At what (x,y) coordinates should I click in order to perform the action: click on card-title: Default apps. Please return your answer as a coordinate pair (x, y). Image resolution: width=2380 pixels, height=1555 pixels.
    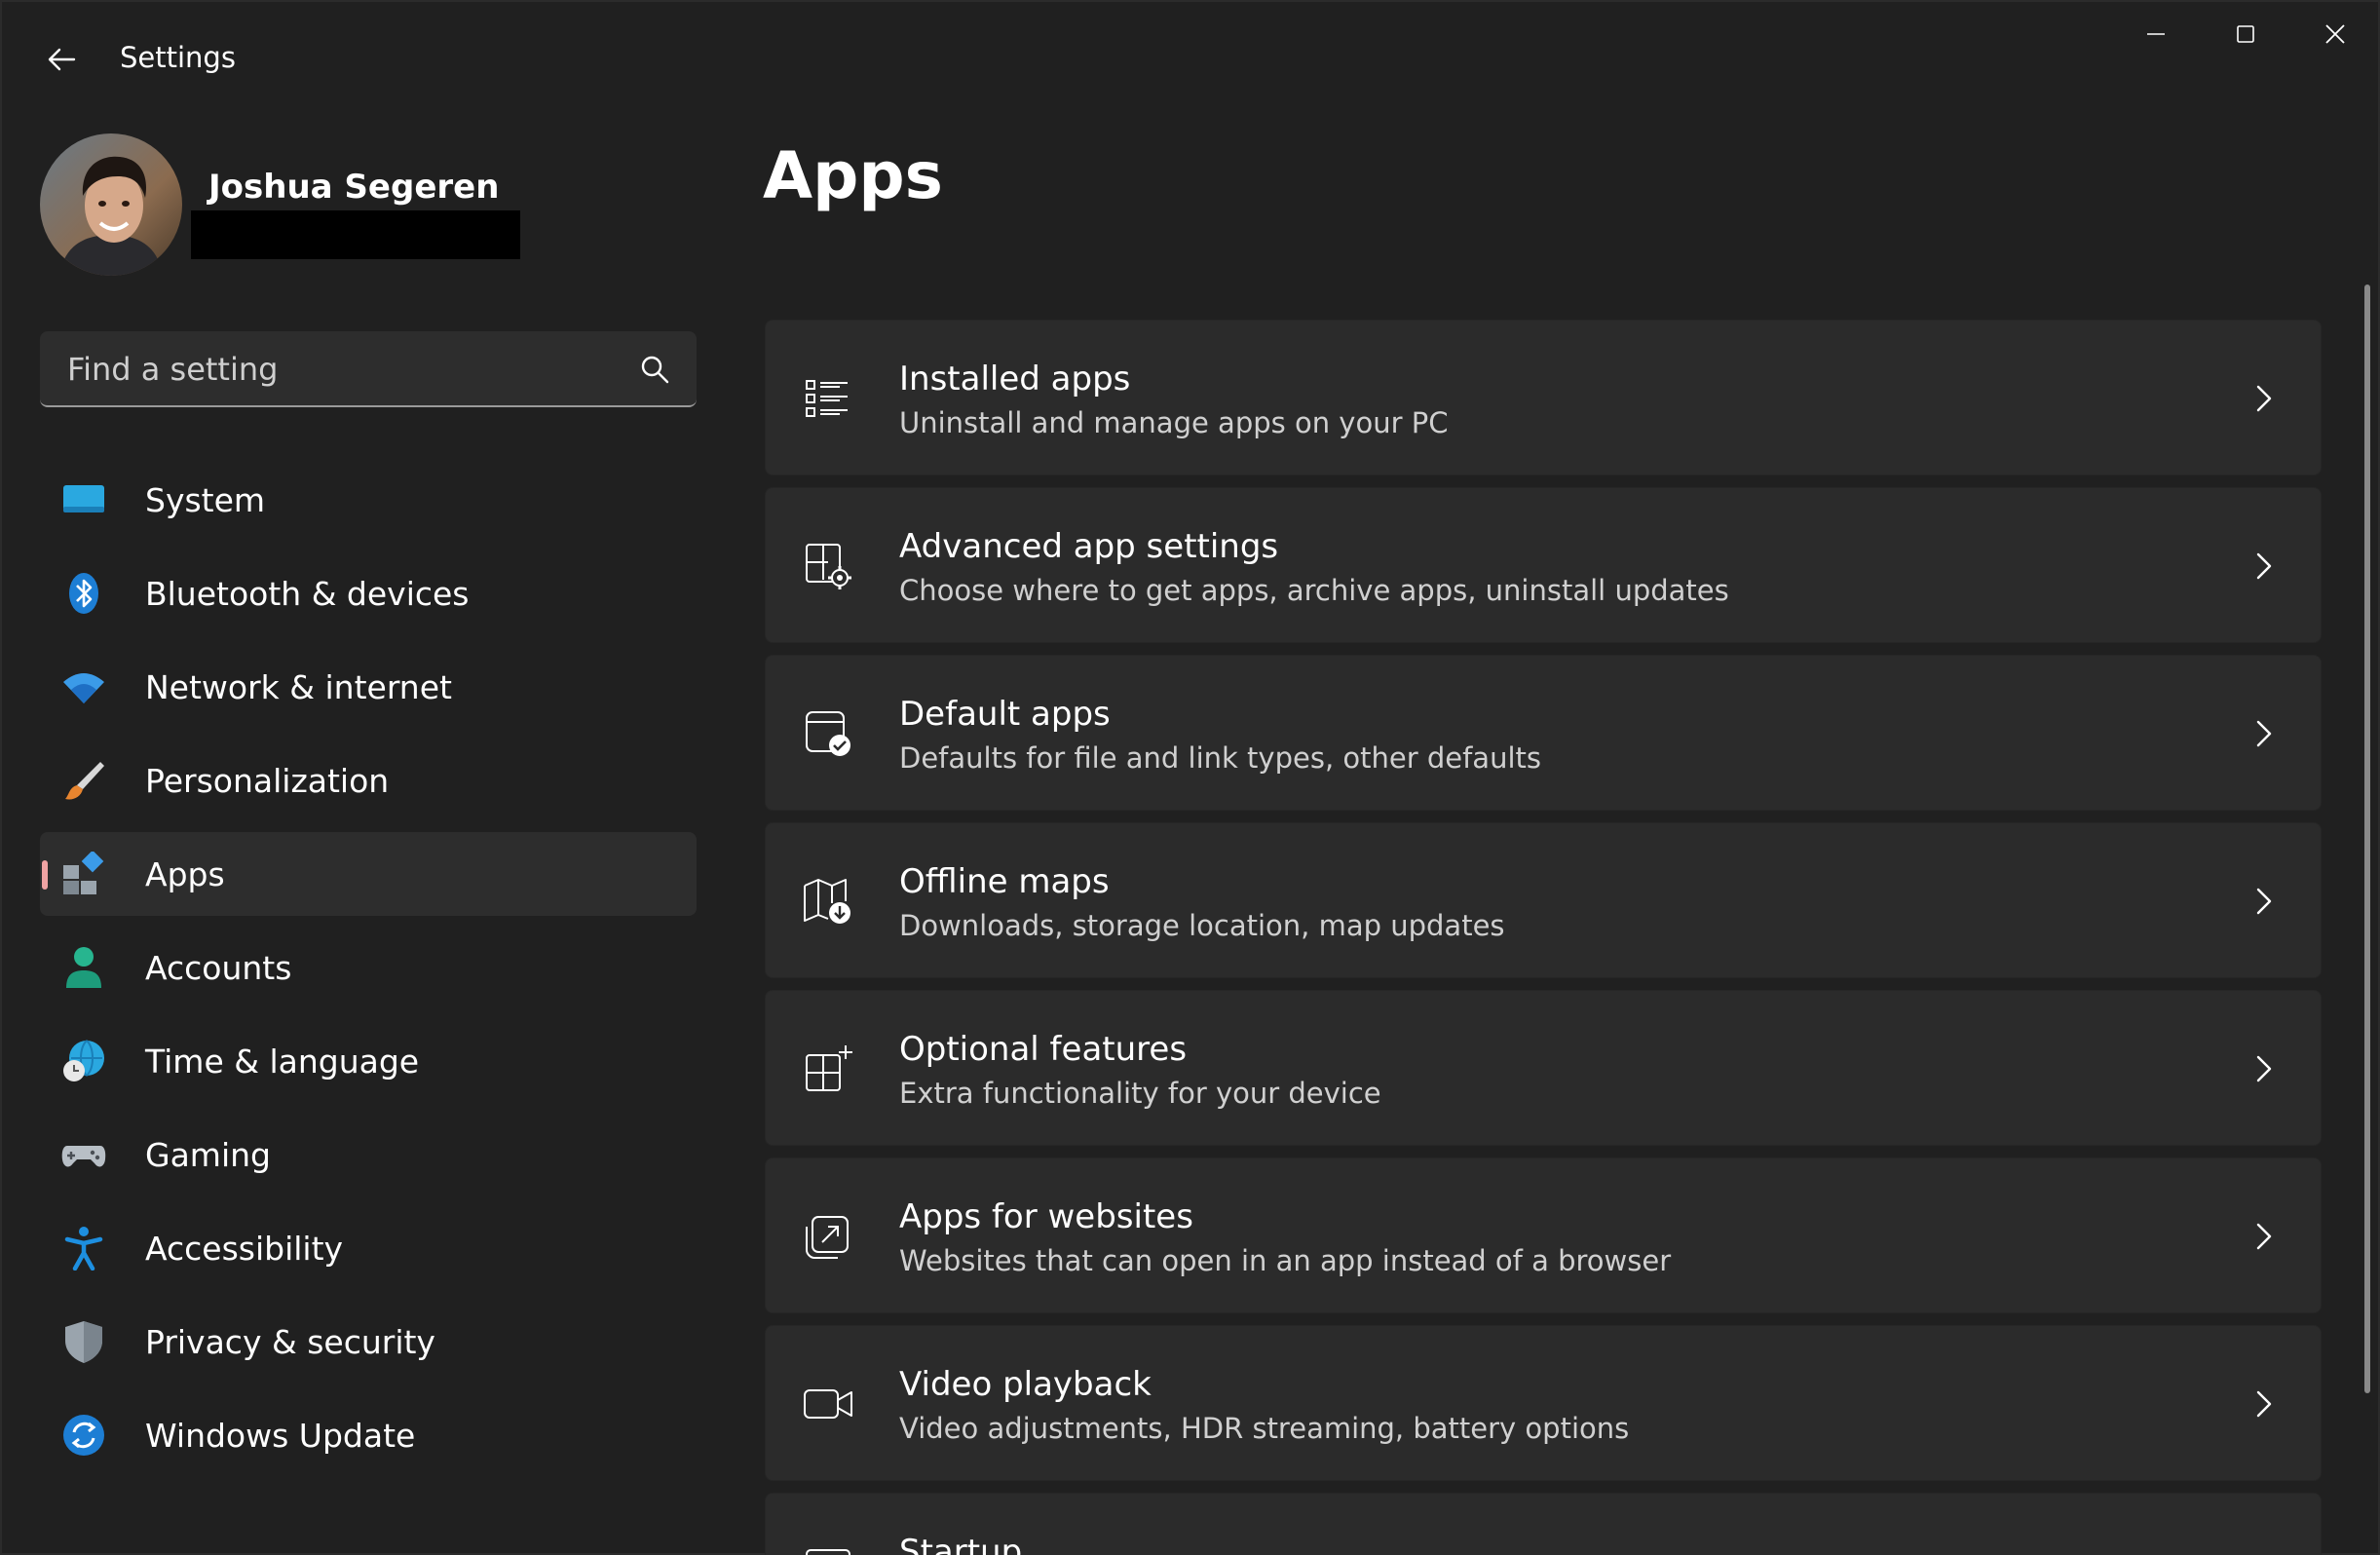
    Looking at the image, I should click on (1005, 714).